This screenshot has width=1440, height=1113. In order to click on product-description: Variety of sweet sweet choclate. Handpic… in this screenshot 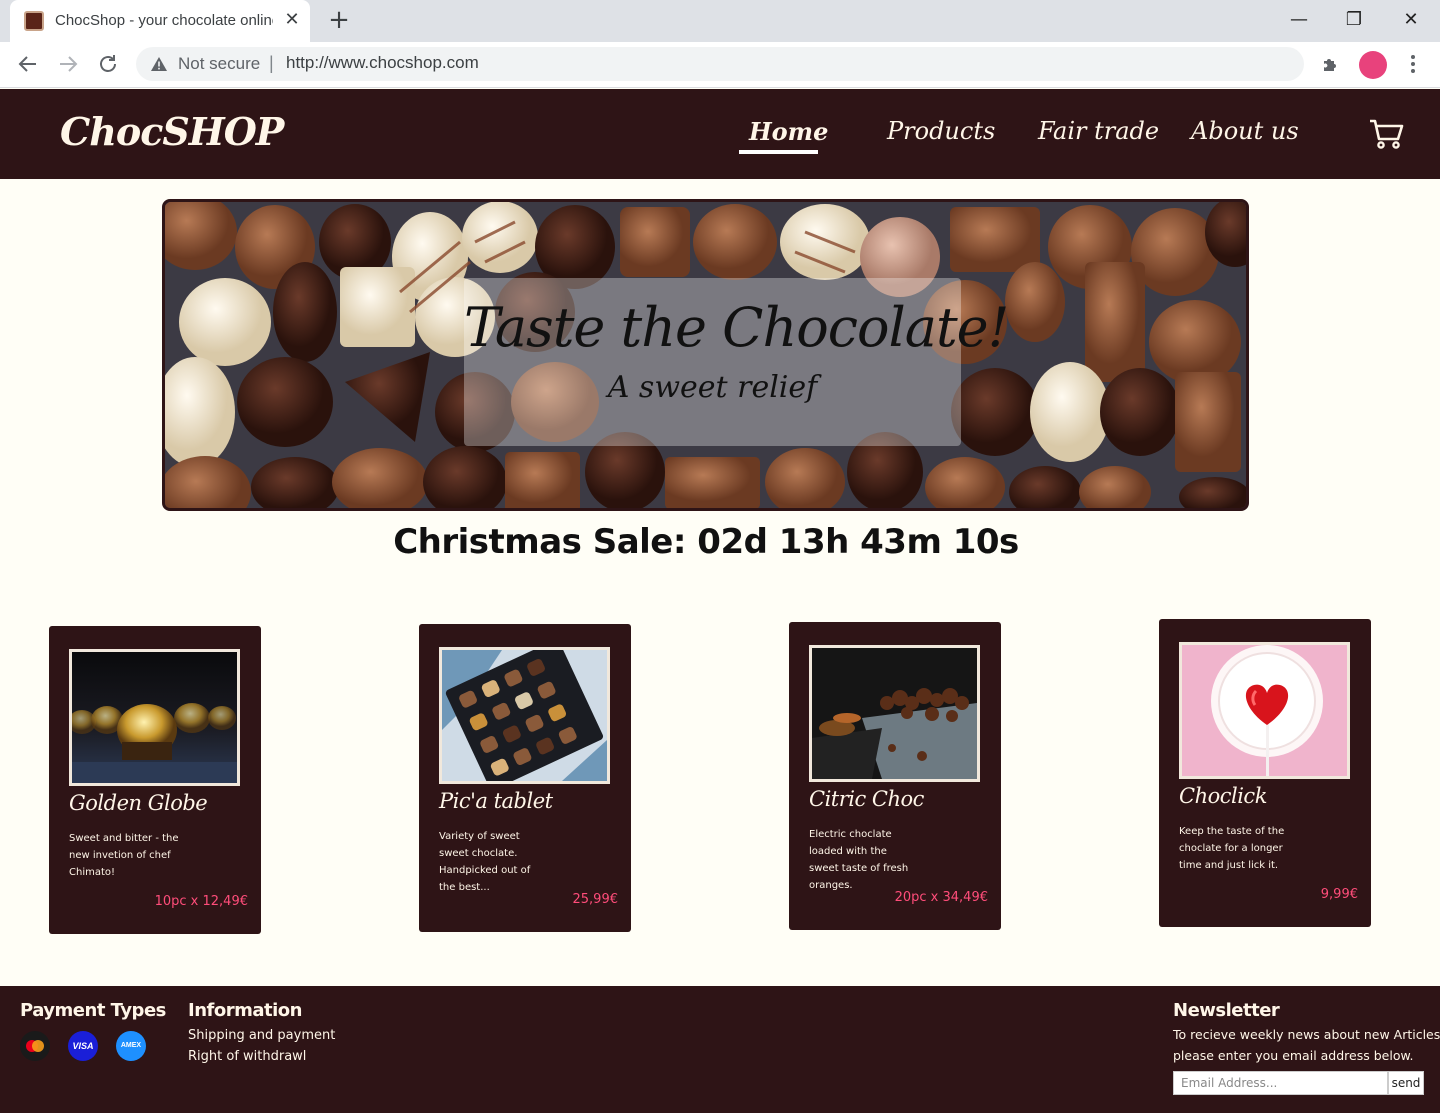, I will do `click(485, 862)`.